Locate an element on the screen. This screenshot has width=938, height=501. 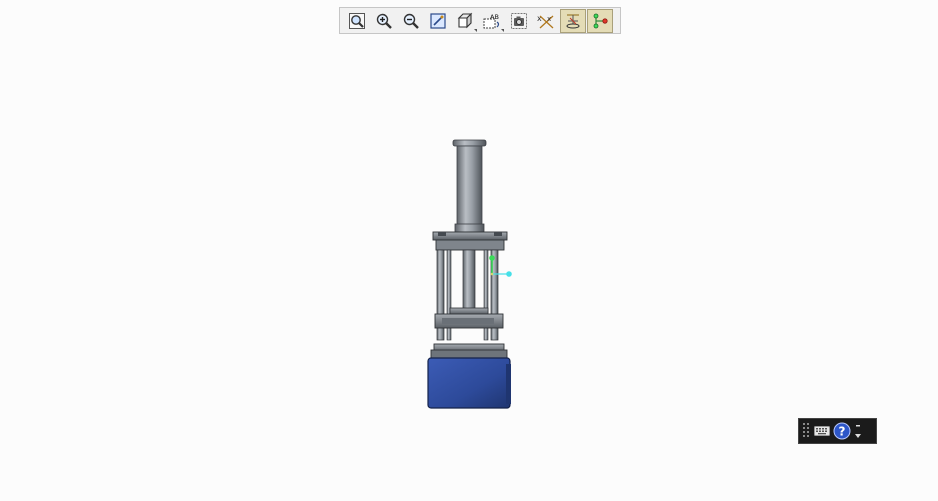
help-label: ? is located at coordinates (842, 432).